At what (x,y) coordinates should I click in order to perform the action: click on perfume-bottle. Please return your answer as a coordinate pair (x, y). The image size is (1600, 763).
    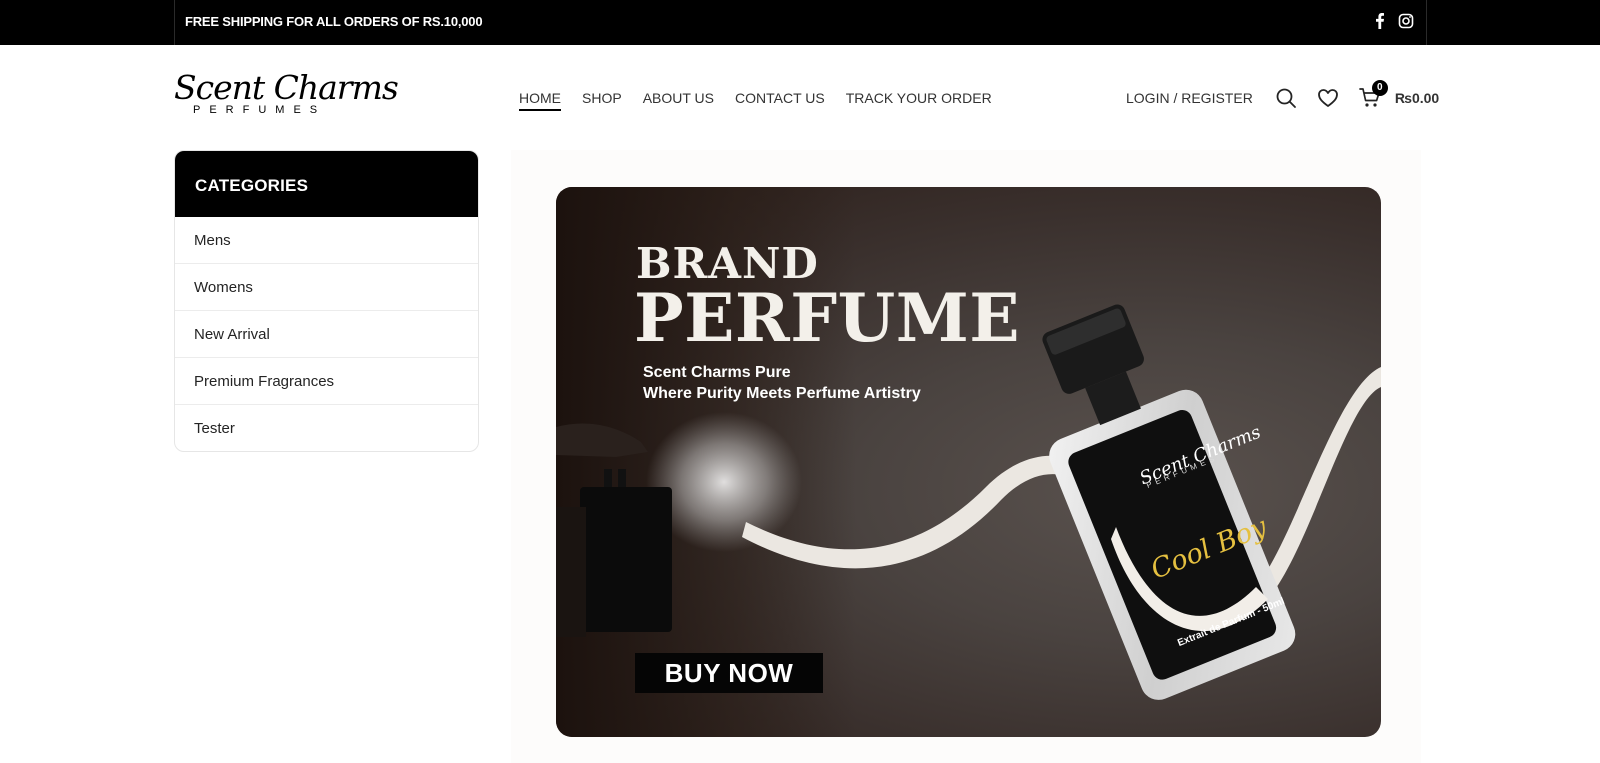
    Looking at the image, I should click on (1169, 502).